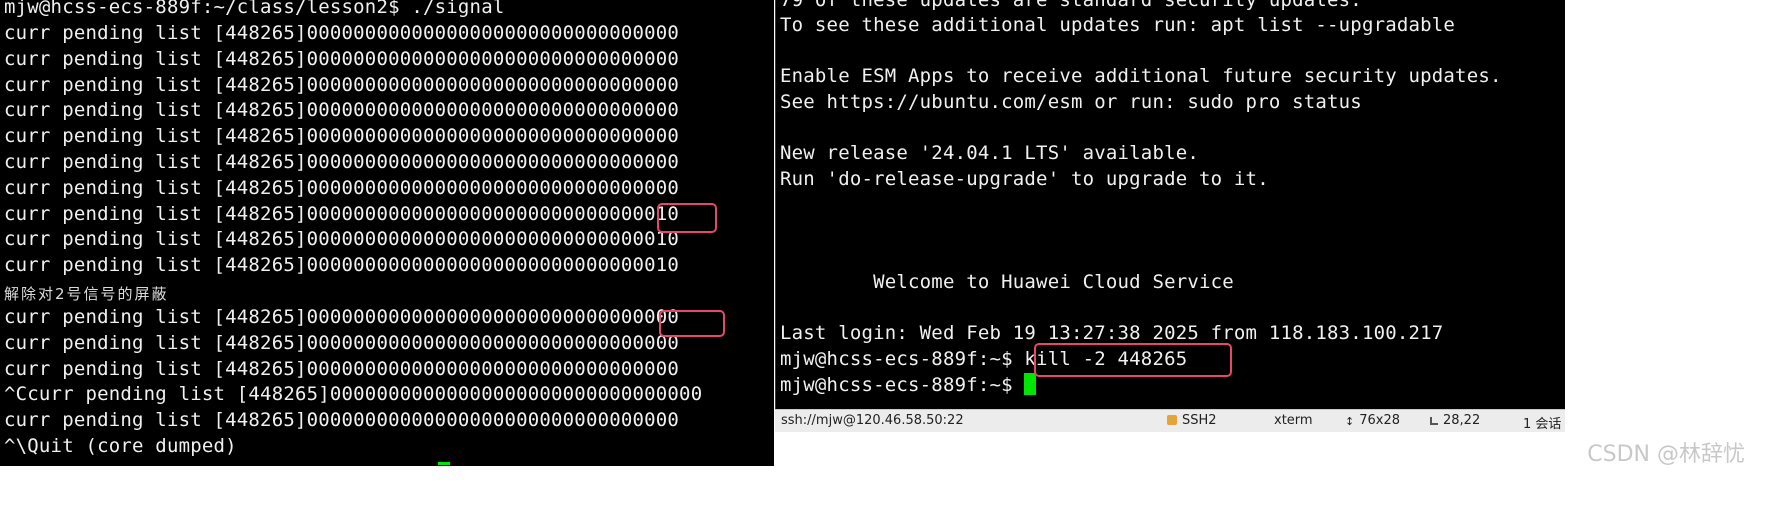  I want to click on connection-address: ssh://mjw@120.46.58.50:22, so click(872, 420).